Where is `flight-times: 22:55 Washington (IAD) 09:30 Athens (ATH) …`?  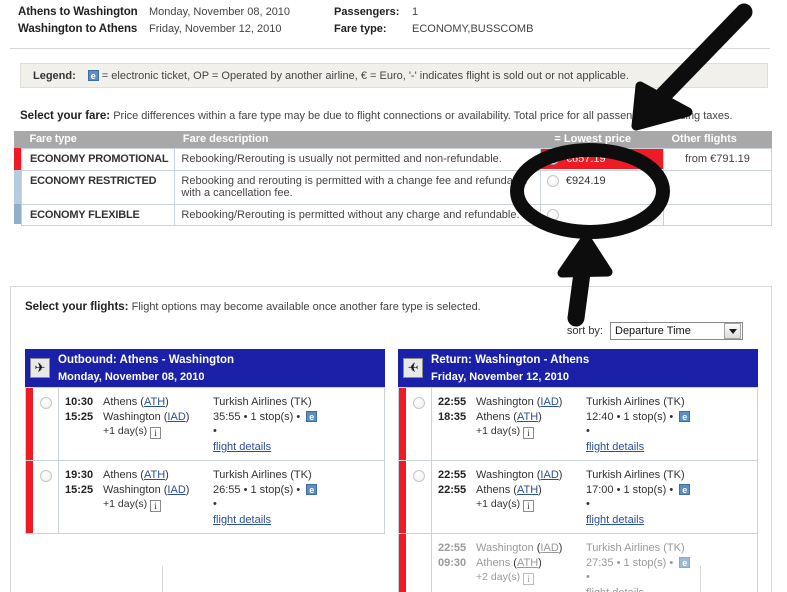 flight-times: 22:55 Washington (IAD) 09:30 Athens (ATH) … is located at coordinates (500, 563).